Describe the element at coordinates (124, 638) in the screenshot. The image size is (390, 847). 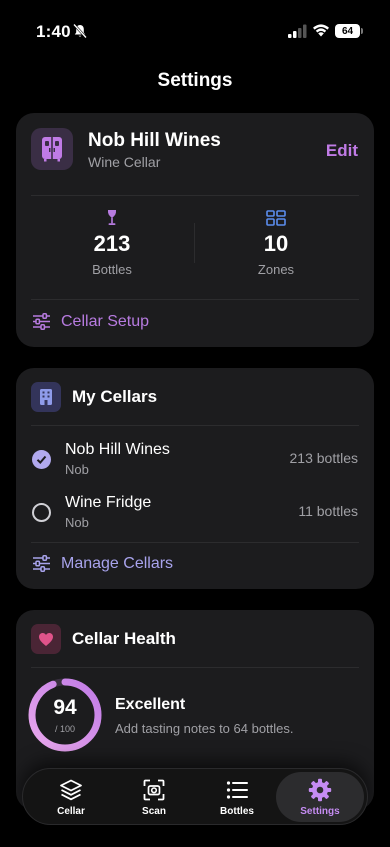
I see `cellar-health-title: Cellar Health` at that location.